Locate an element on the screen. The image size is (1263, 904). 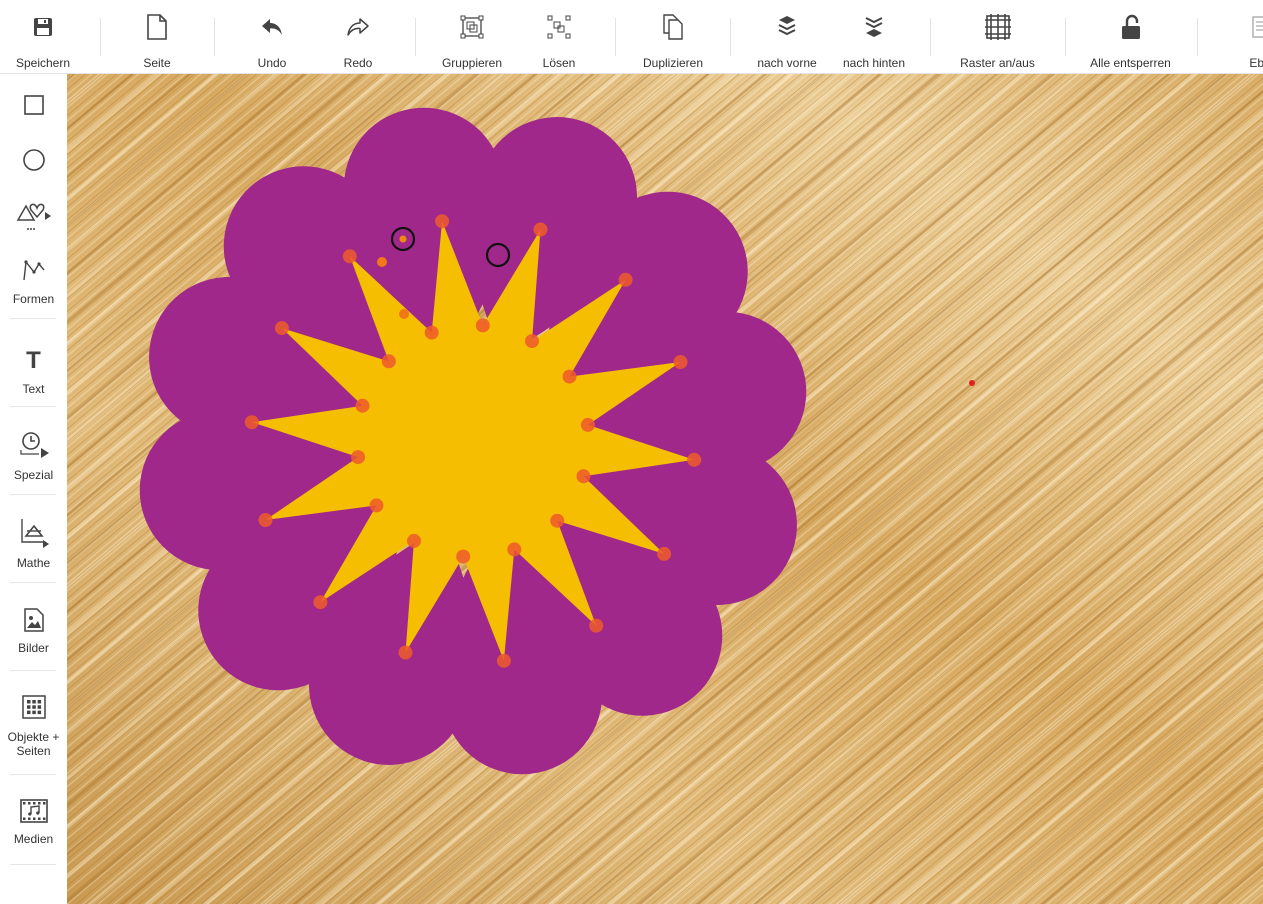
unlock-all-button: Alle entsperren is located at coordinates (1130, 36).